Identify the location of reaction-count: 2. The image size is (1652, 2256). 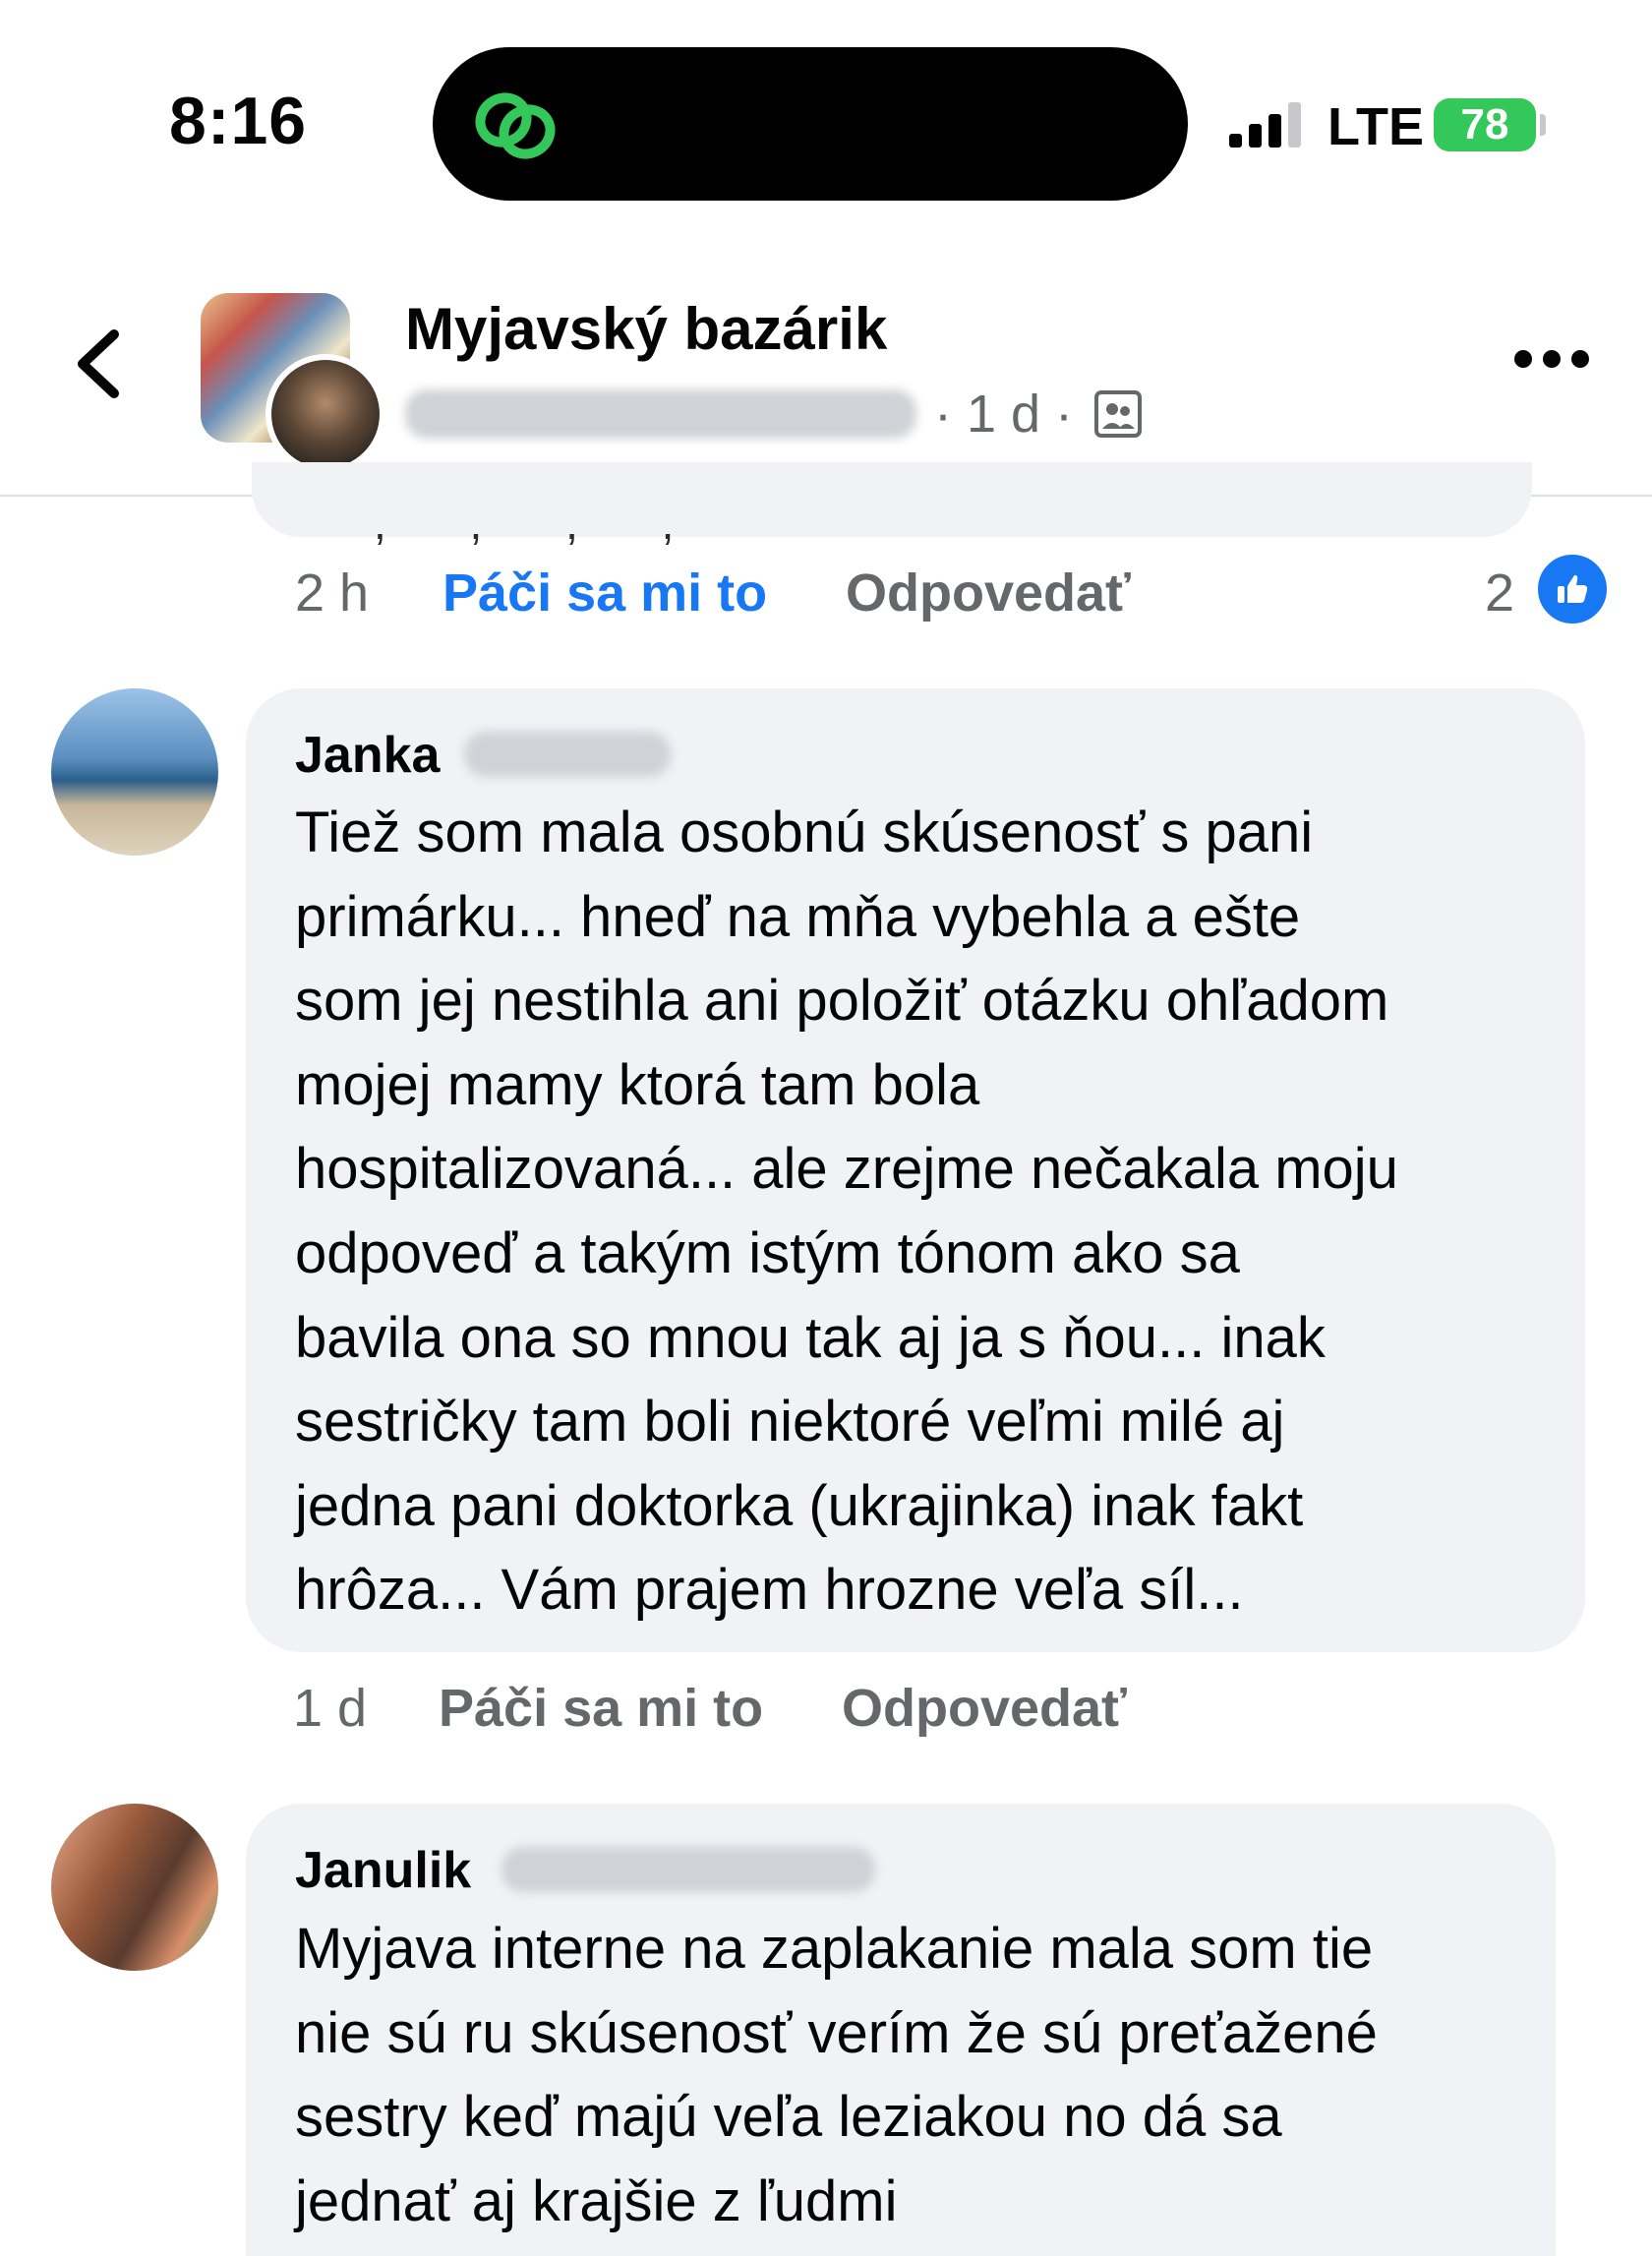
(1499, 593).